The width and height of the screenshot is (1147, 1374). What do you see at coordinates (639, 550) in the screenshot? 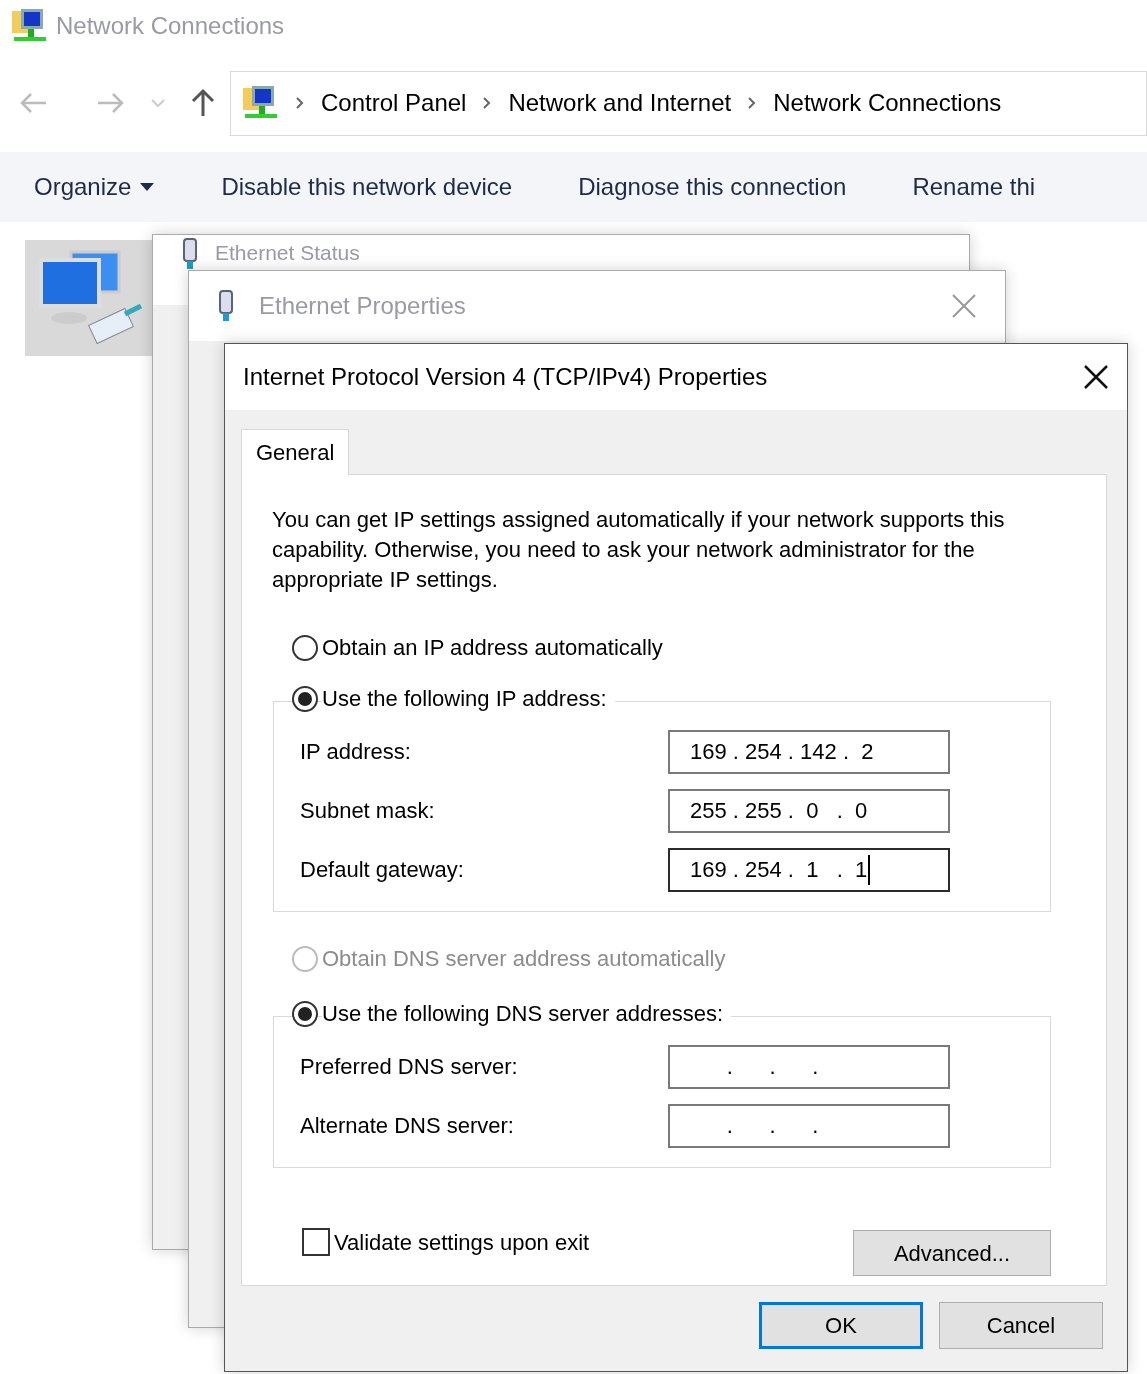
I see `intro-text: You can get IP settings assigned automatically if your network supports this capability. Otherwise, you need to ask your network administrator for the appropriate IP settings.` at bounding box center [639, 550].